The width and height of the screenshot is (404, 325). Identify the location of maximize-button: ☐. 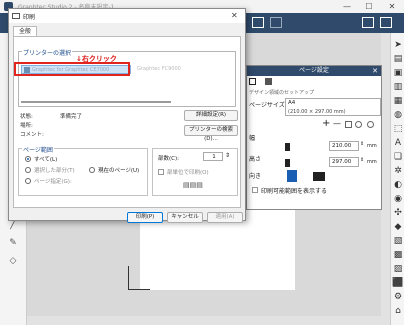
(369, 6).